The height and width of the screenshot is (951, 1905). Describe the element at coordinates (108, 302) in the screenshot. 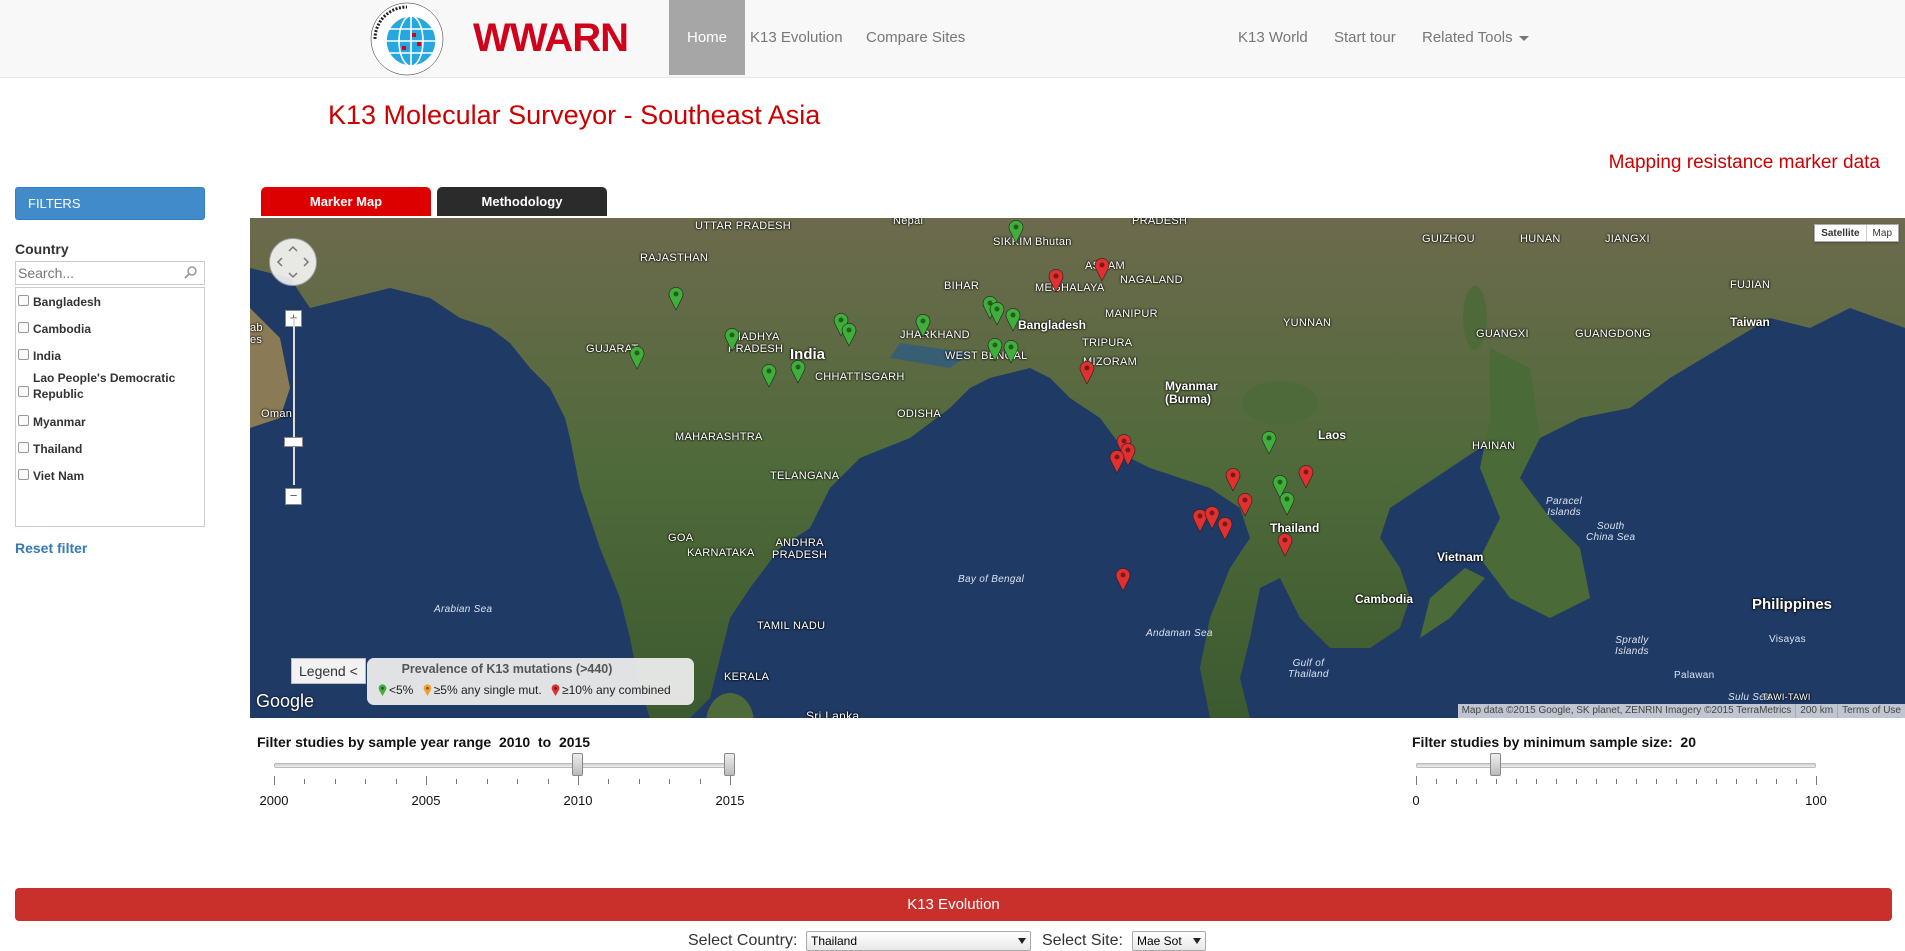

I see `country-item-bangladesh: Bangladesh` at that location.